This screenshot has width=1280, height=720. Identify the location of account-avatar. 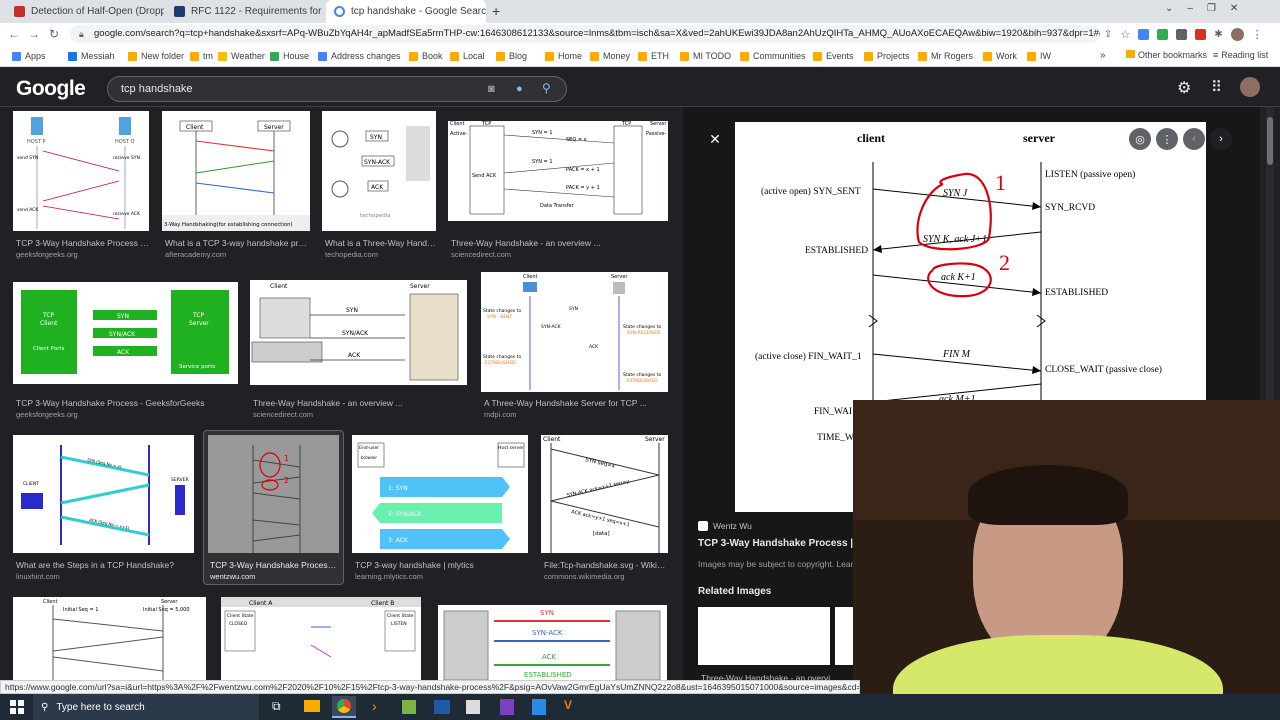
(1250, 87).